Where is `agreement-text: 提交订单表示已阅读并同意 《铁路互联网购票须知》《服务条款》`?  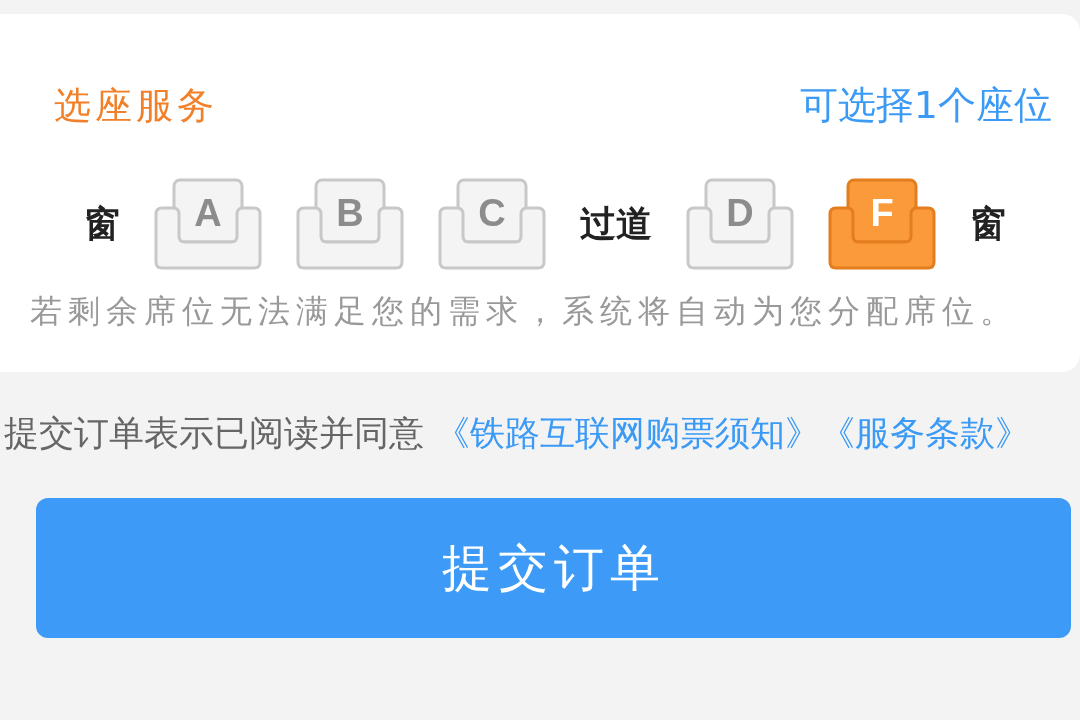 agreement-text: 提交订单表示已阅读并同意 《铁路互联网购票须知》《服务条款》 is located at coordinates (518, 433).